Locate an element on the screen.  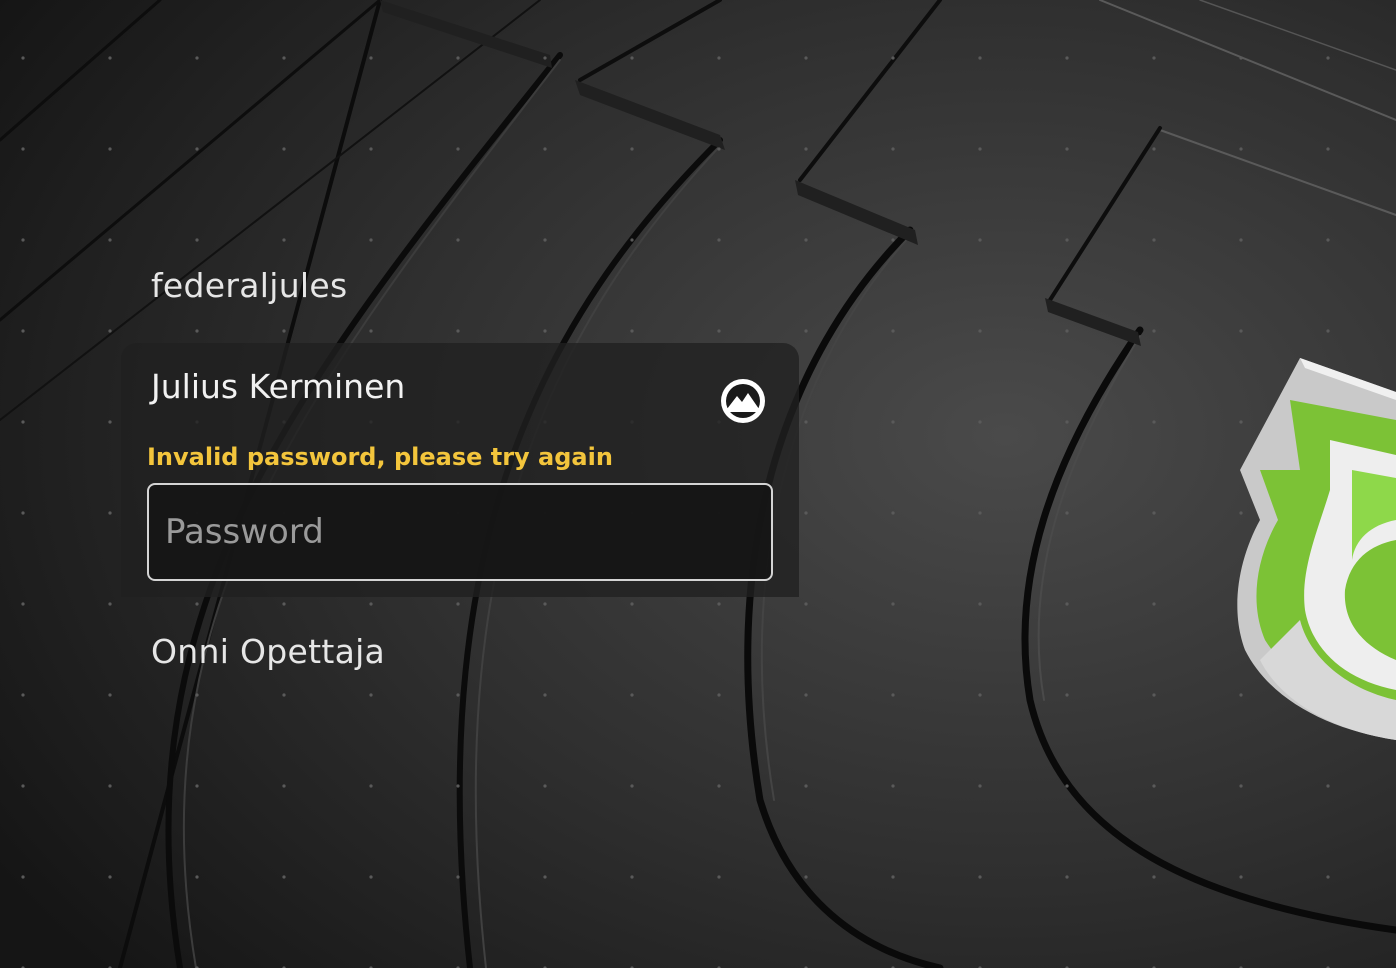
user-item-onni-opettaja: Onni Opettaja is located at coordinates (268, 651).